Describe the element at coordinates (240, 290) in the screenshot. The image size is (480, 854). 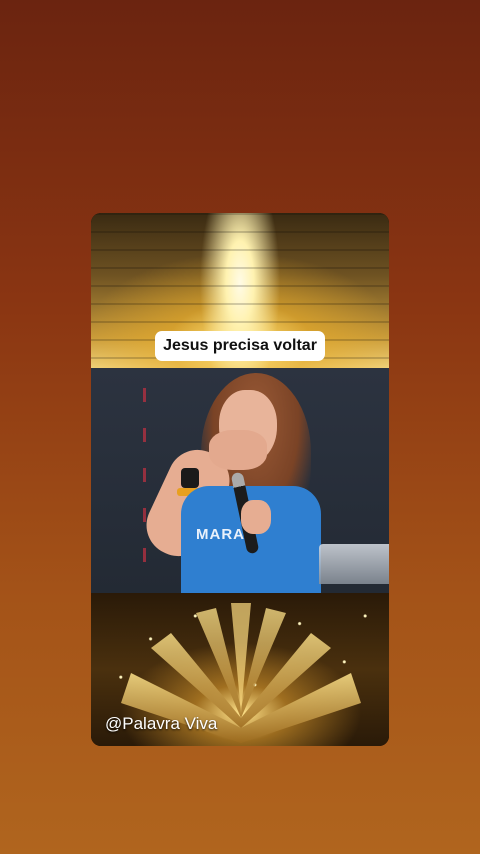
I see `divine-light-image: Jesus precisa voltar` at that location.